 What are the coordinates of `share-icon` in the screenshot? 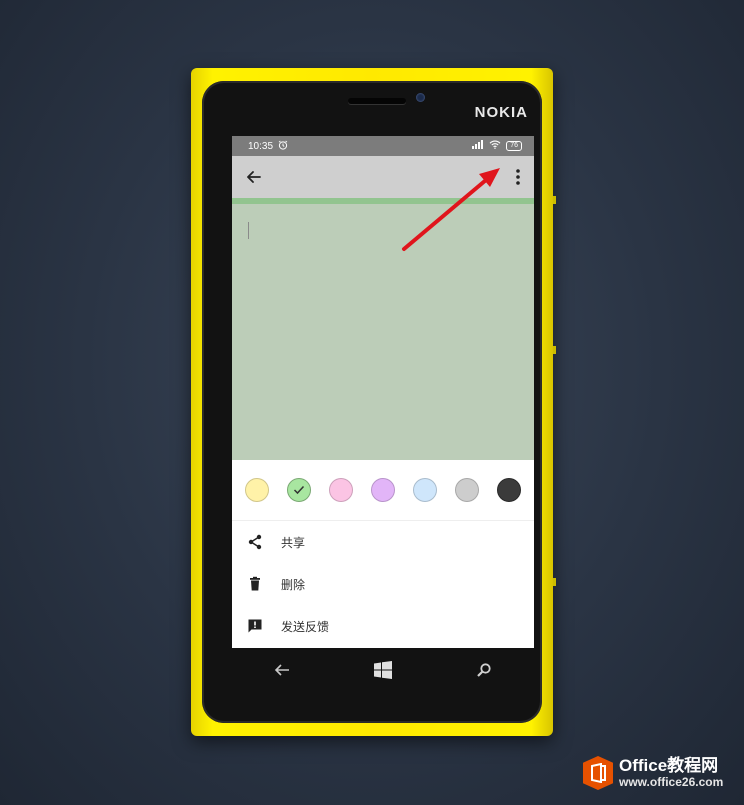 It's located at (255, 542).